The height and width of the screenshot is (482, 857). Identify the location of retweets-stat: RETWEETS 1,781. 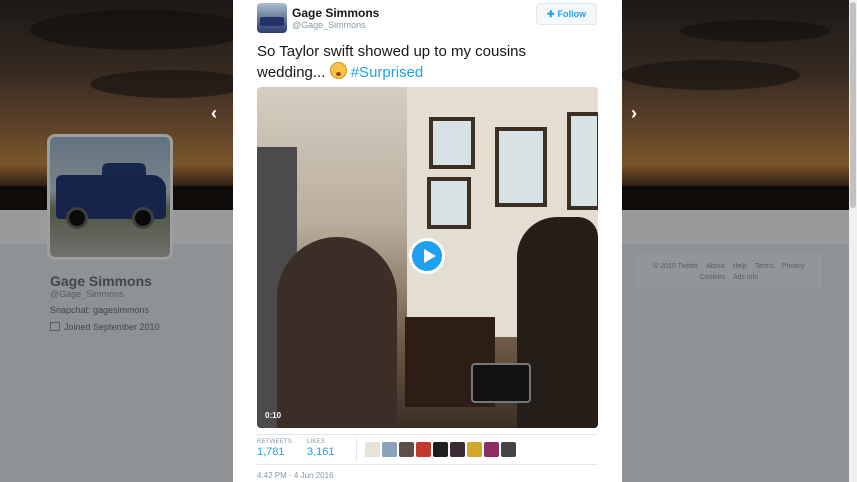
(274, 448).